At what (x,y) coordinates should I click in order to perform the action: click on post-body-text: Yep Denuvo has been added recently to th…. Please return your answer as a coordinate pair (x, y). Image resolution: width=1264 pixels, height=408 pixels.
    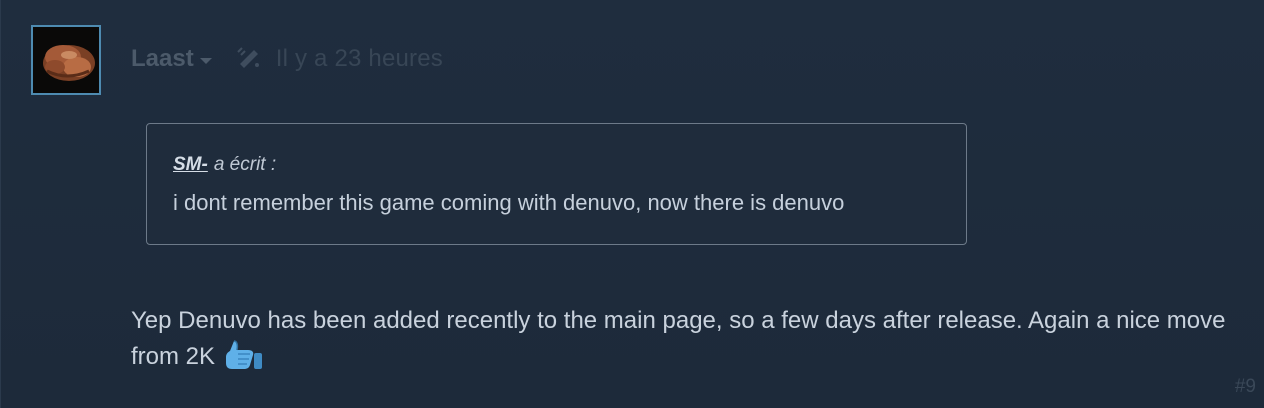
    Looking at the image, I should click on (678, 338).